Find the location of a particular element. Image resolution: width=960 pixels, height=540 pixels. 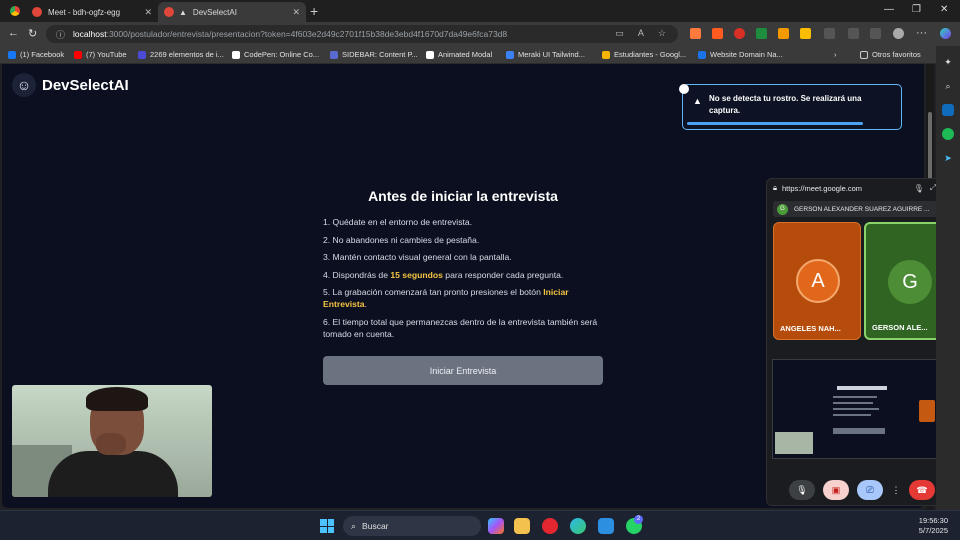

back-icon: ← is located at coordinates (13, 33).